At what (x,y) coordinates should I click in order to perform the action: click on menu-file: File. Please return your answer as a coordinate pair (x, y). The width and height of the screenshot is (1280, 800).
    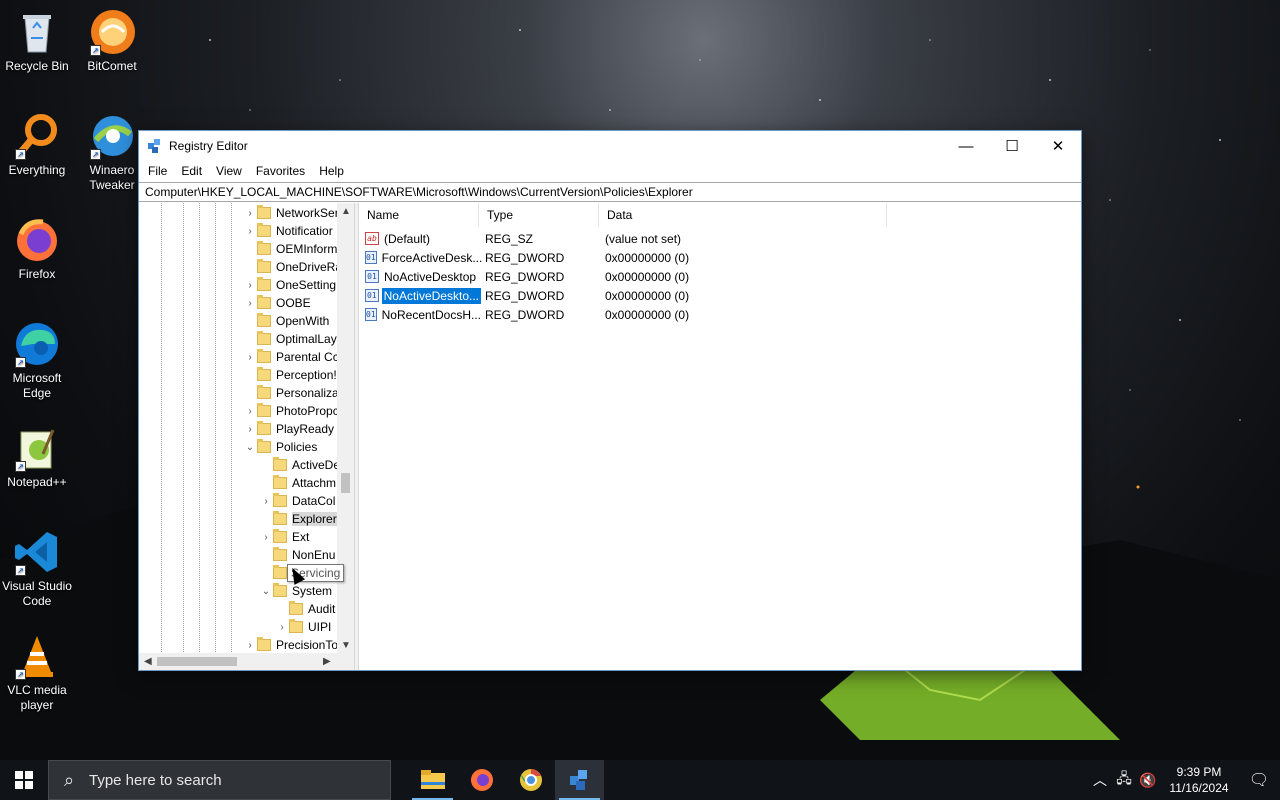
    Looking at the image, I should click on (157, 171).